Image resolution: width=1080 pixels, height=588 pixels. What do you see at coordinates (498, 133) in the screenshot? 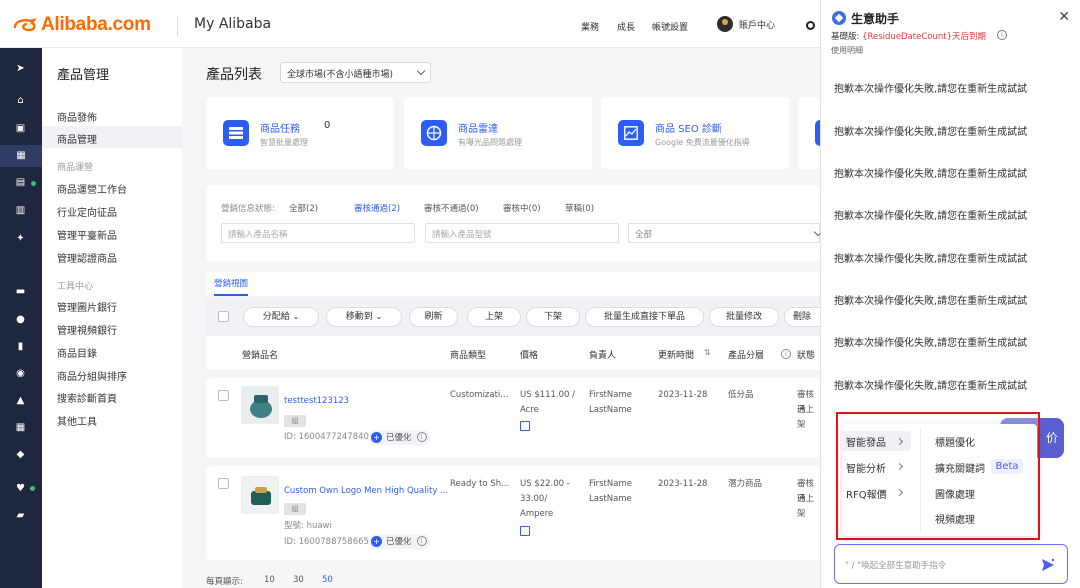
I see `card-product-radar: 商品雷達 有曝光品問題處理` at bounding box center [498, 133].